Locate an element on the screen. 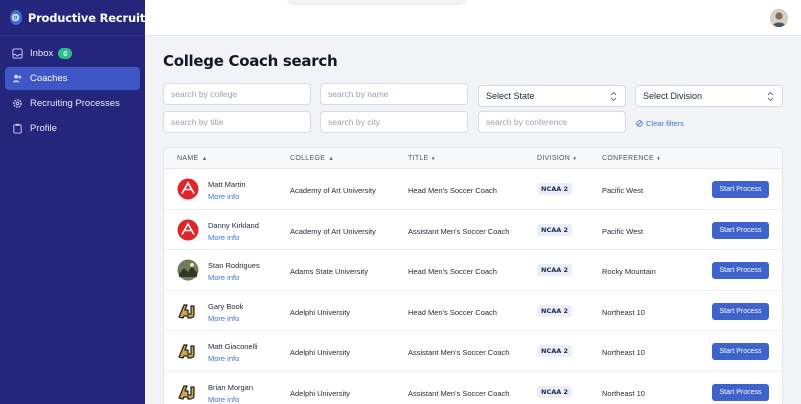 This screenshot has width=801, height=404. coach-name: Gary Book is located at coordinates (226, 306).